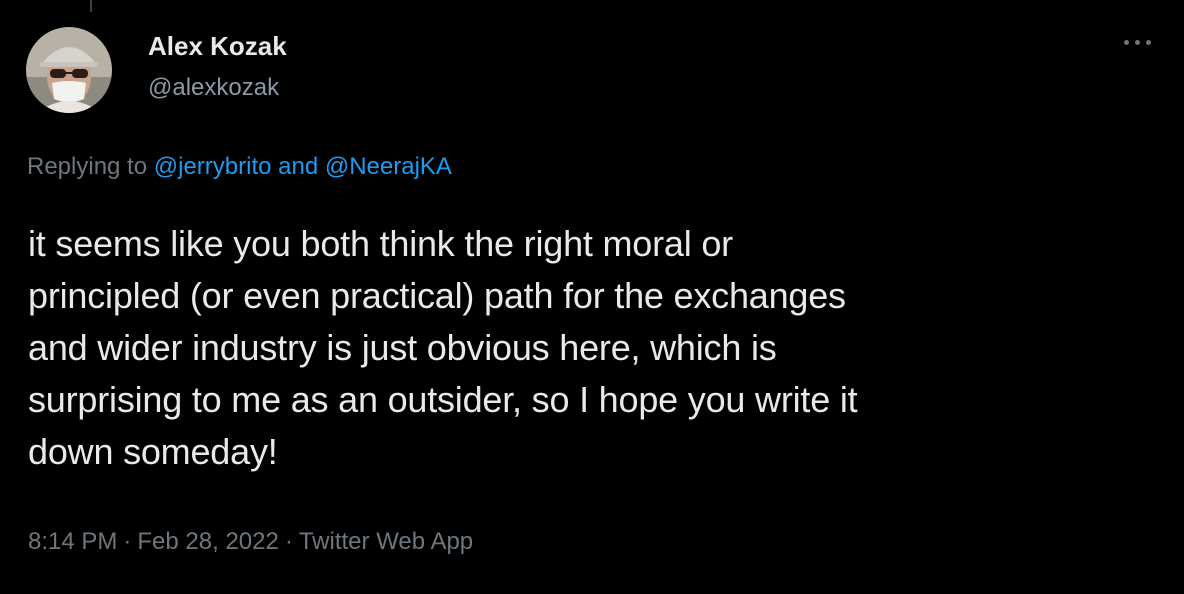  I want to click on avatar-image, so click(69, 70).